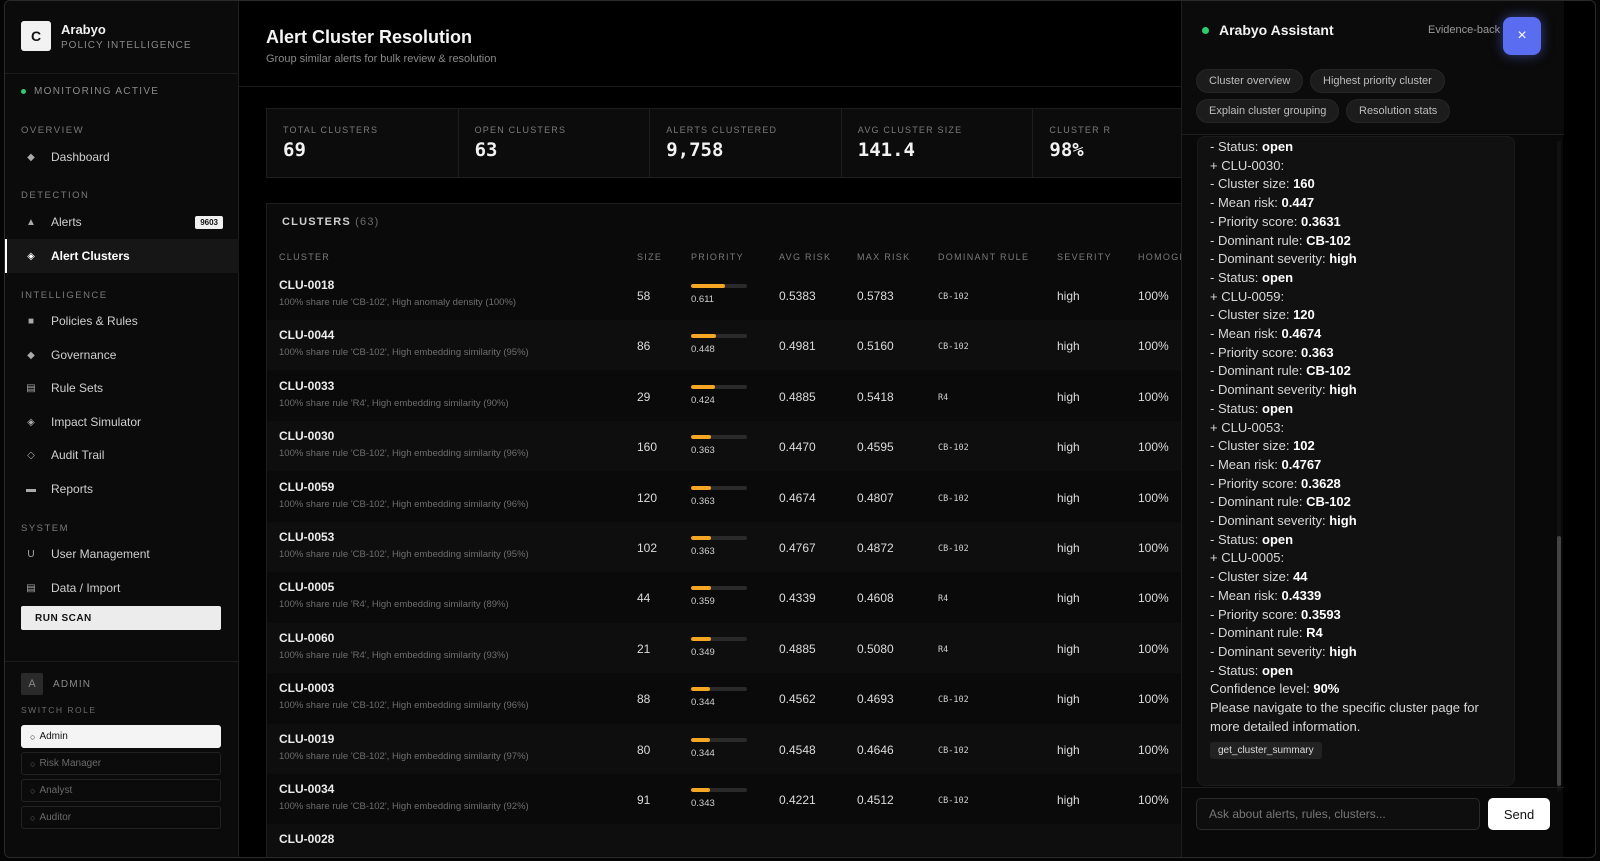 The image size is (1600, 861). What do you see at coordinates (122, 588) in the screenshot?
I see `sidebar-item-data-import: ▤ Data / Import` at bounding box center [122, 588].